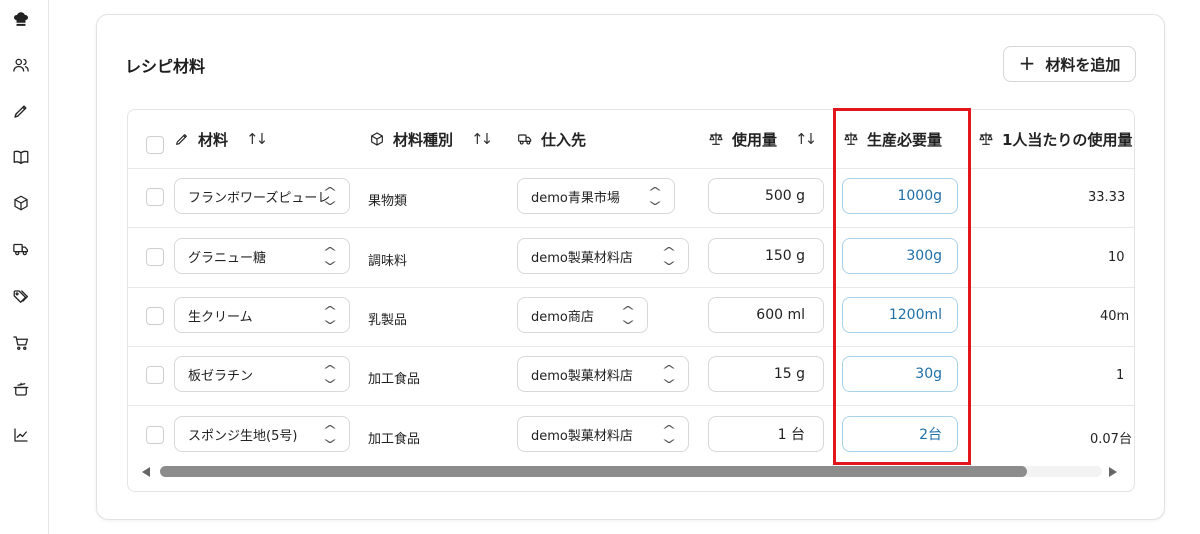 Image resolution: width=1200 pixels, height=534 pixels. I want to click on supplier-select: demo商店 ^ ^, so click(582, 315).